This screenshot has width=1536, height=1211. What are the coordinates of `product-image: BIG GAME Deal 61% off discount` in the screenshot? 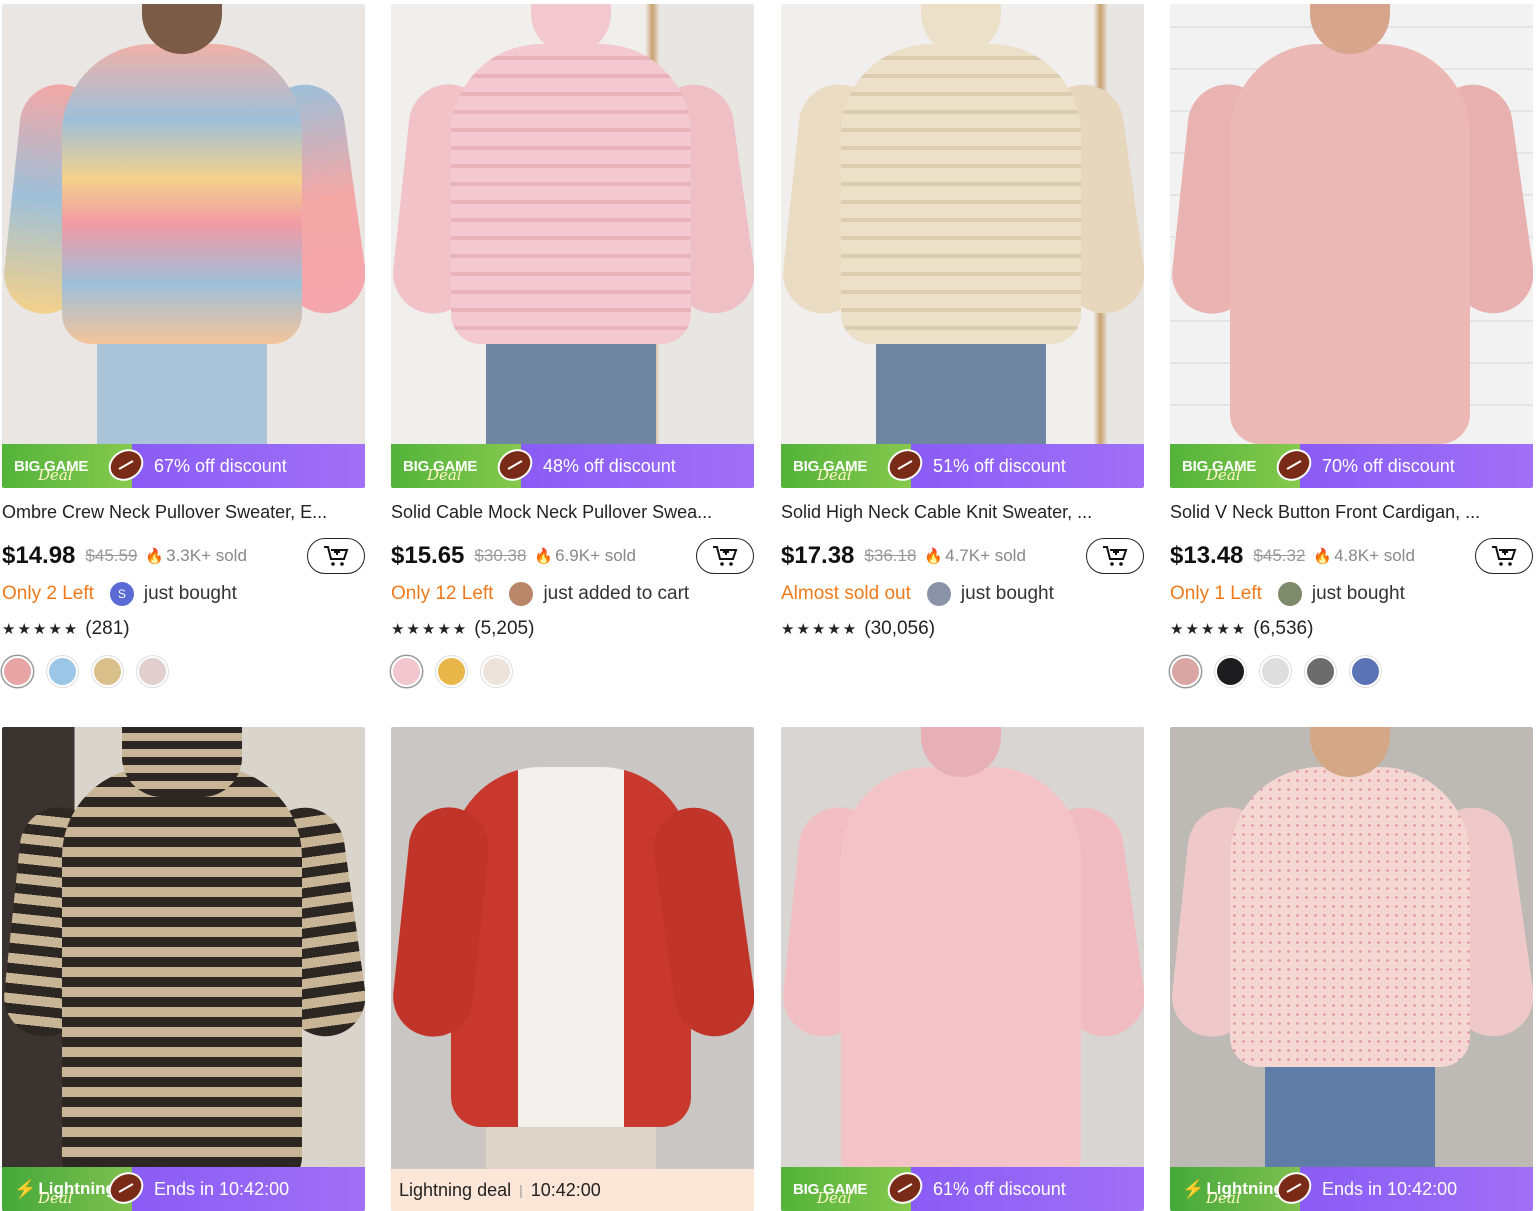 It's located at (962, 969).